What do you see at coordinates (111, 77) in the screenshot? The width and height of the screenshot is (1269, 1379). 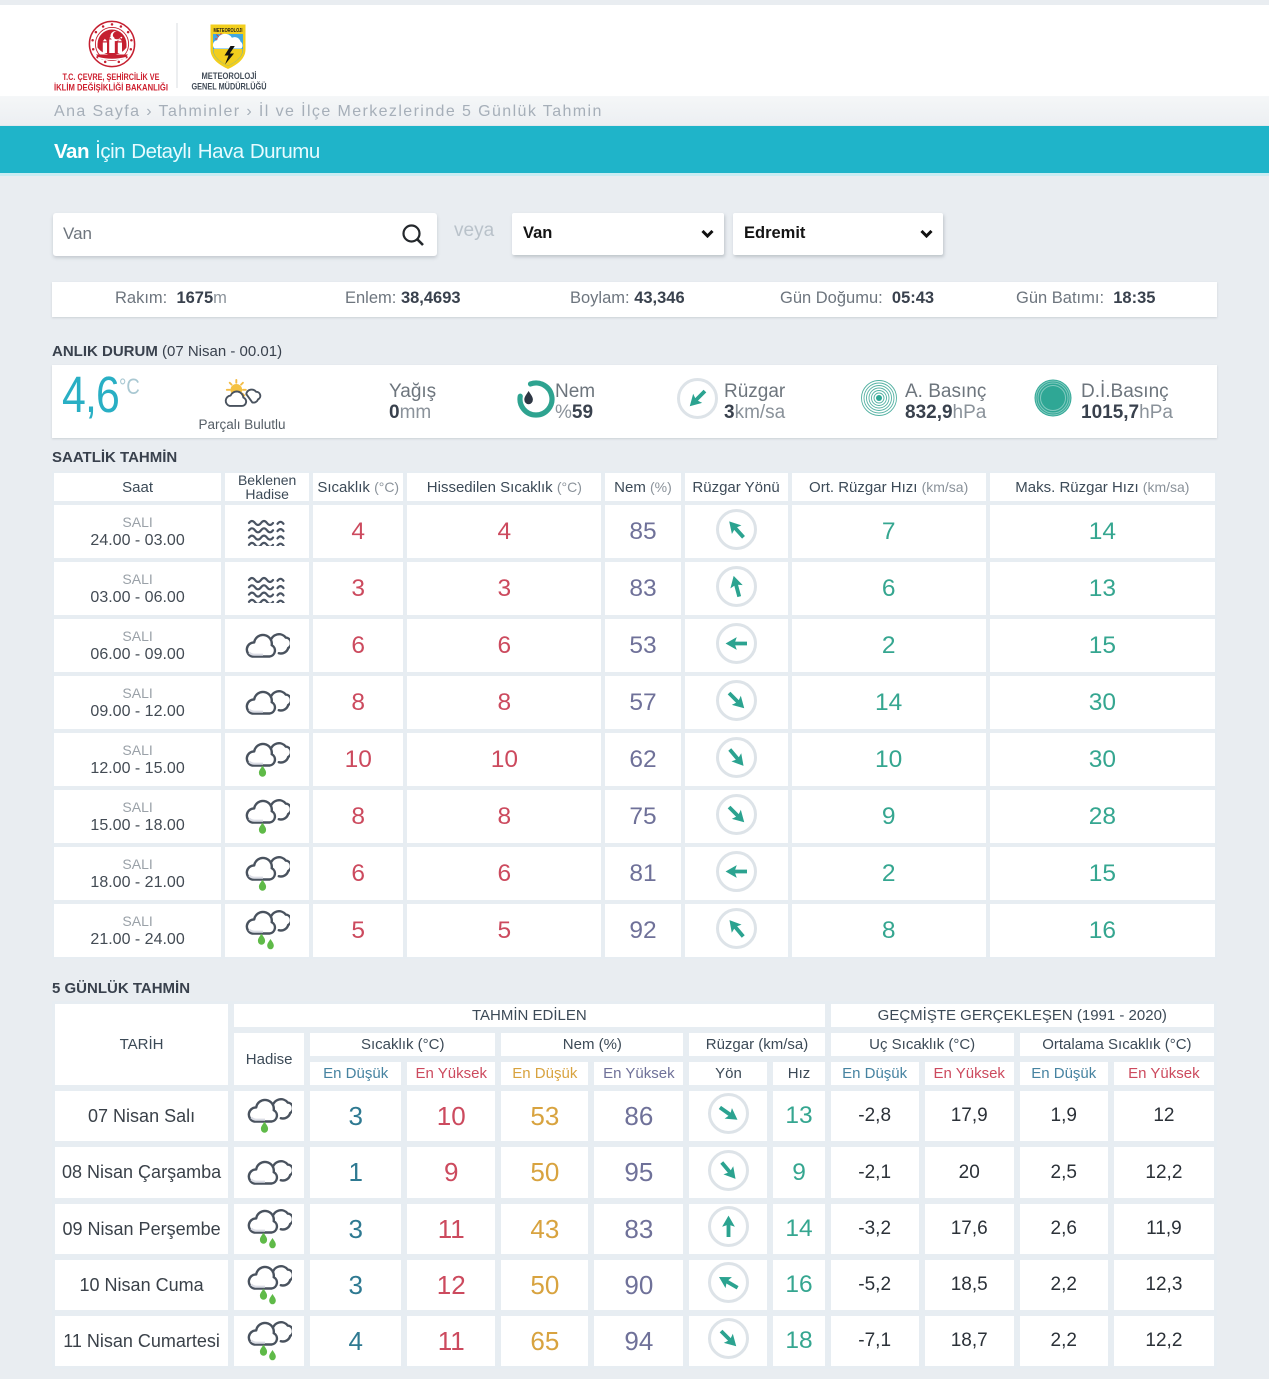 I see `svg-text: T.C. ÇEVRE, ŞEHİRCİLİK VE` at bounding box center [111, 77].